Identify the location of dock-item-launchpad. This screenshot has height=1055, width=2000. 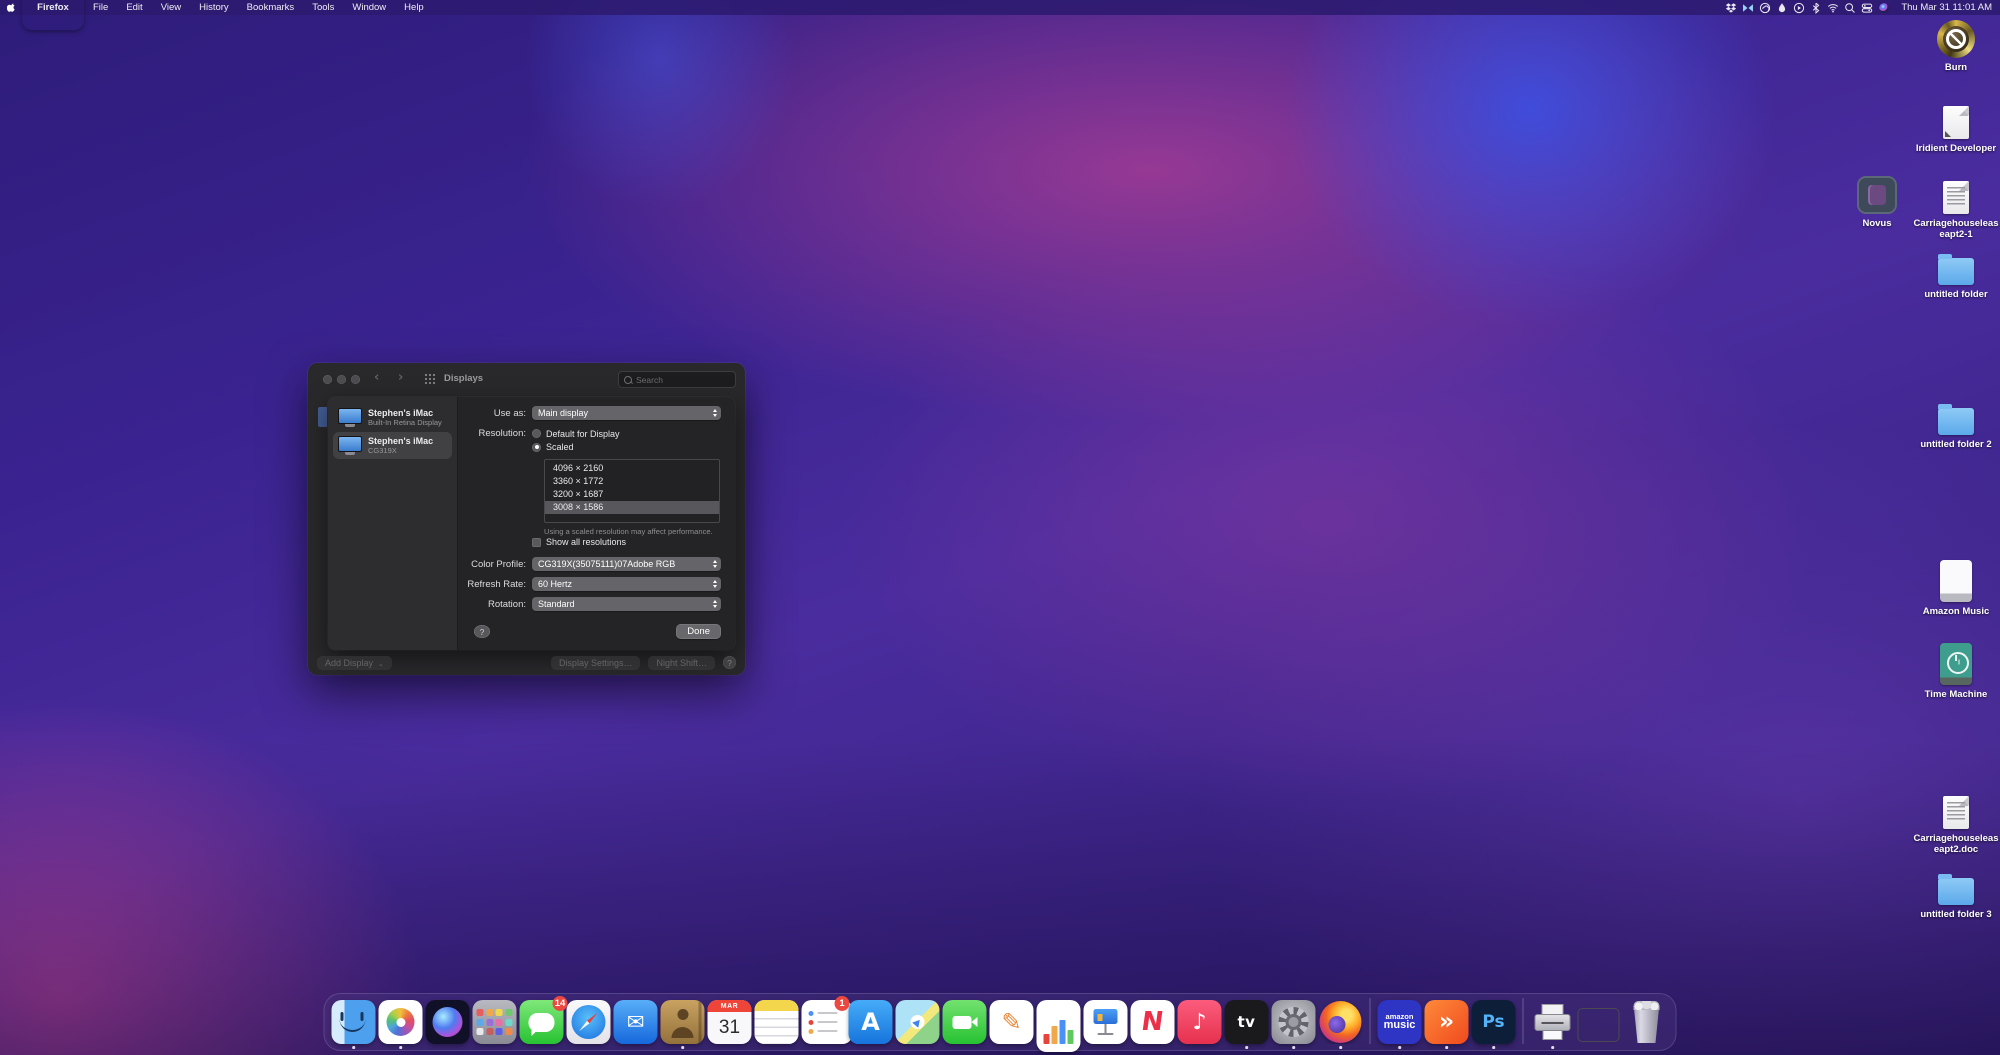
(494, 1022).